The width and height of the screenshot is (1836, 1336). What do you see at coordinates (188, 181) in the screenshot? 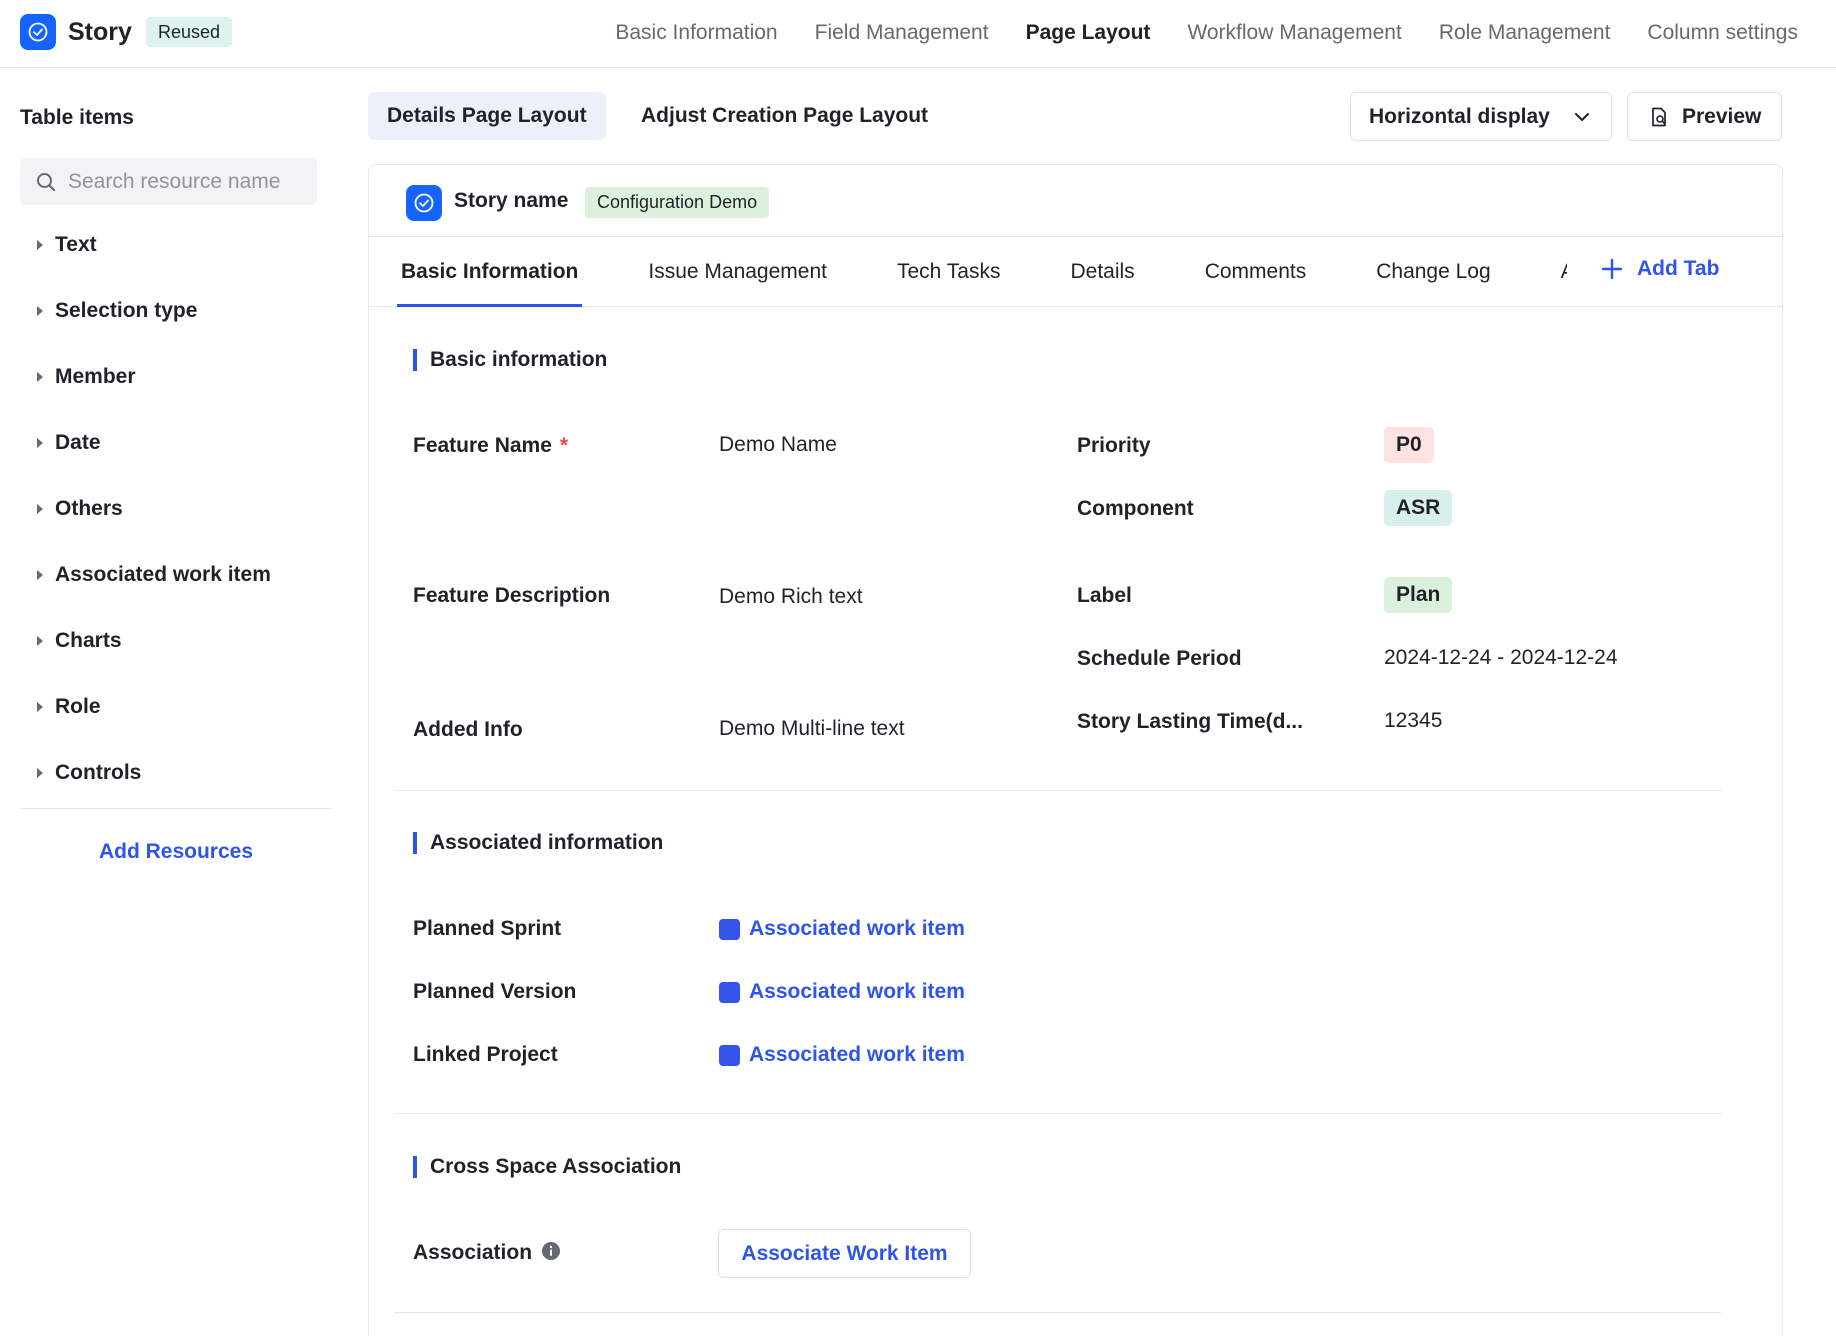
I see `search-input` at bounding box center [188, 181].